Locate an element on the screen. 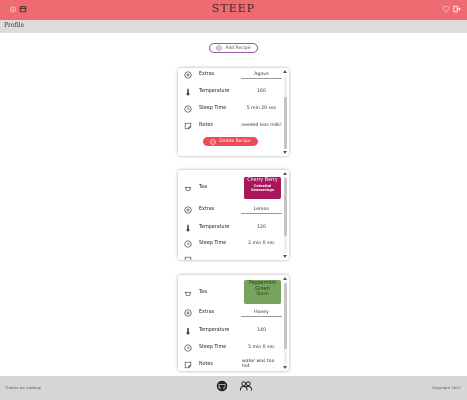 This screenshot has width=467, height=400. temperature-value: 140 is located at coordinates (261, 330).